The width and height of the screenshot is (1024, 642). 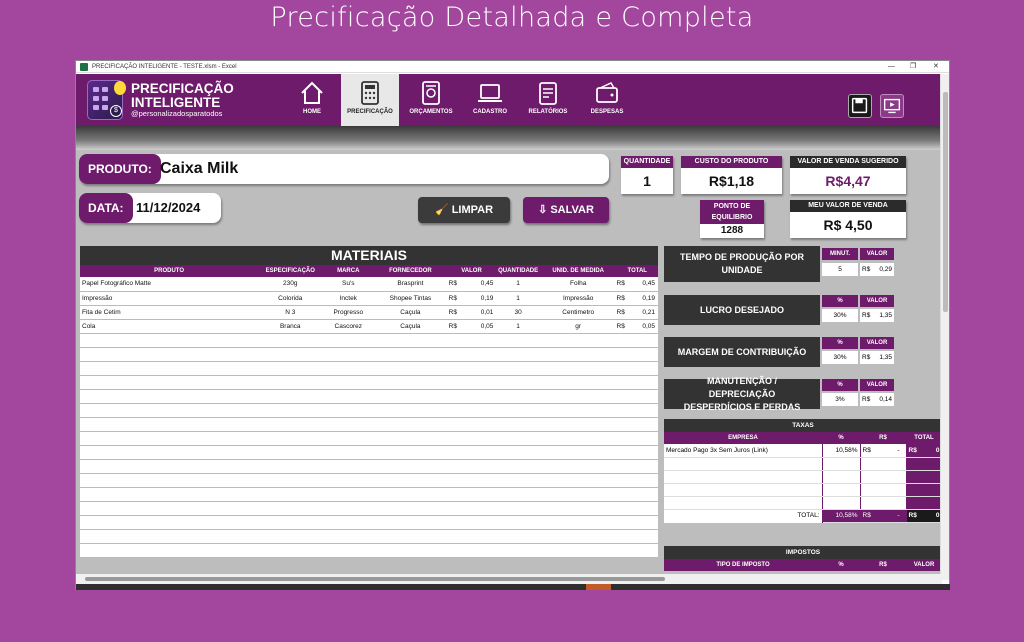 What do you see at coordinates (431, 93) in the screenshot?
I see `document-icon` at bounding box center [431, 93].